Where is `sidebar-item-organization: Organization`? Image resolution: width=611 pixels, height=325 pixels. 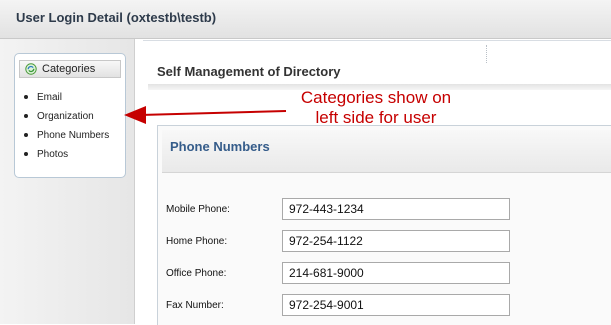
sidebar-item-organization: Organization is located at coordinates (66, 116).